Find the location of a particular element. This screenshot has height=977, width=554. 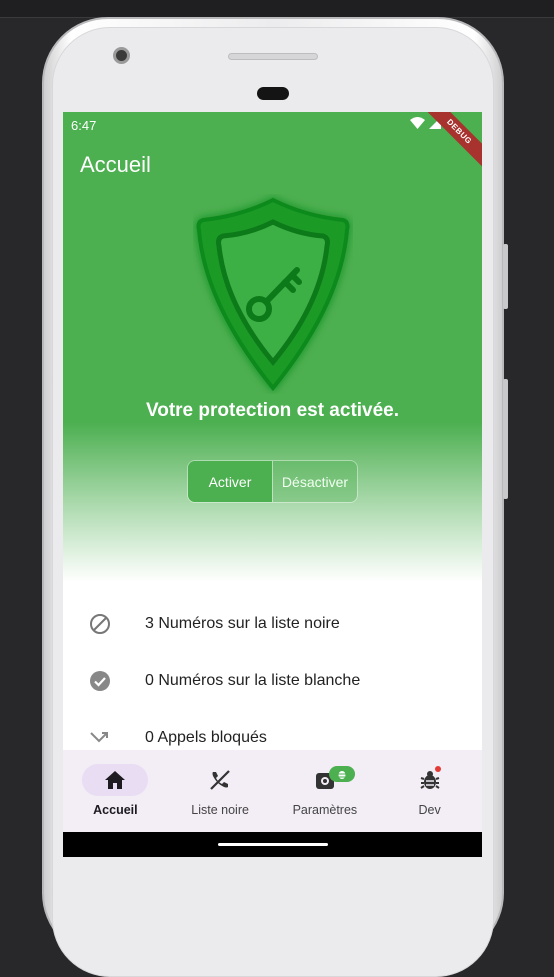

system-navigation-bar is located at coordinates (272, 844).